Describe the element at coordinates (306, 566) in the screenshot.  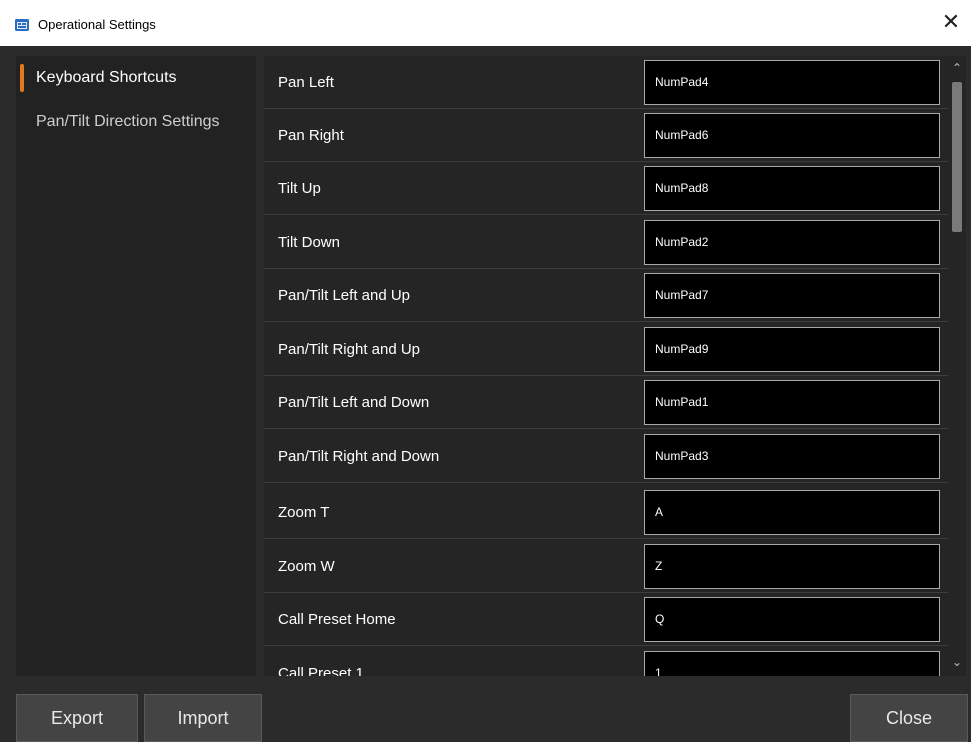
I see `shortcut-action-label: Zoom W` at that location.